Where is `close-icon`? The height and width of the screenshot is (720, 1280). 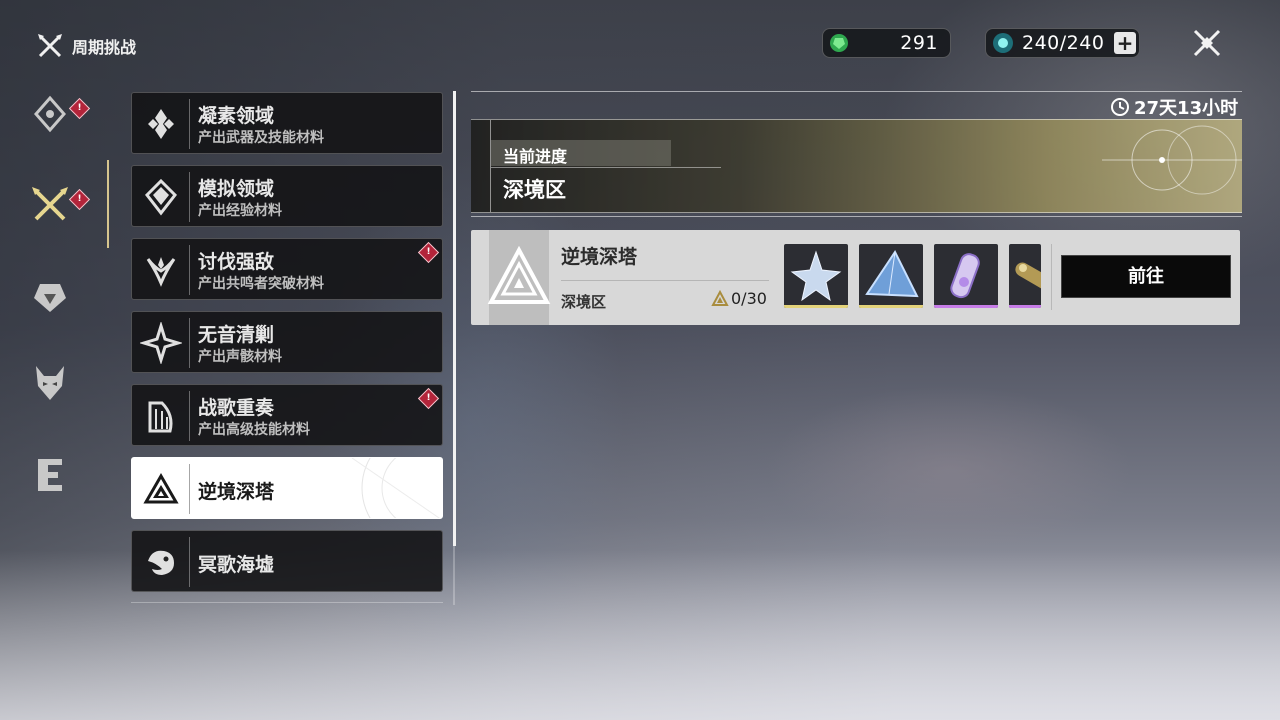 close-icon is located at coordinates (1207, 43).